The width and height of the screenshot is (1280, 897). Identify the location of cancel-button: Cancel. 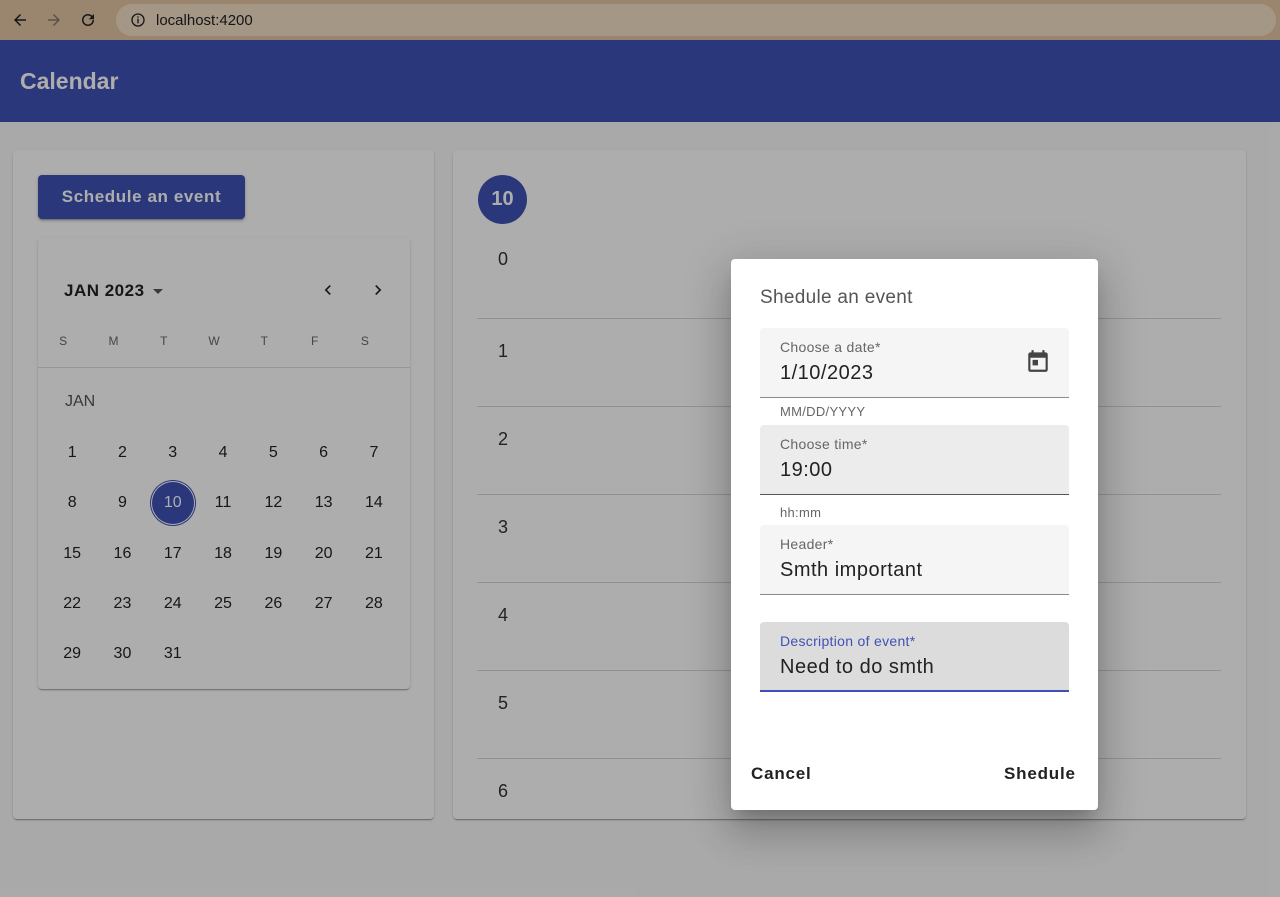
(781, 774).